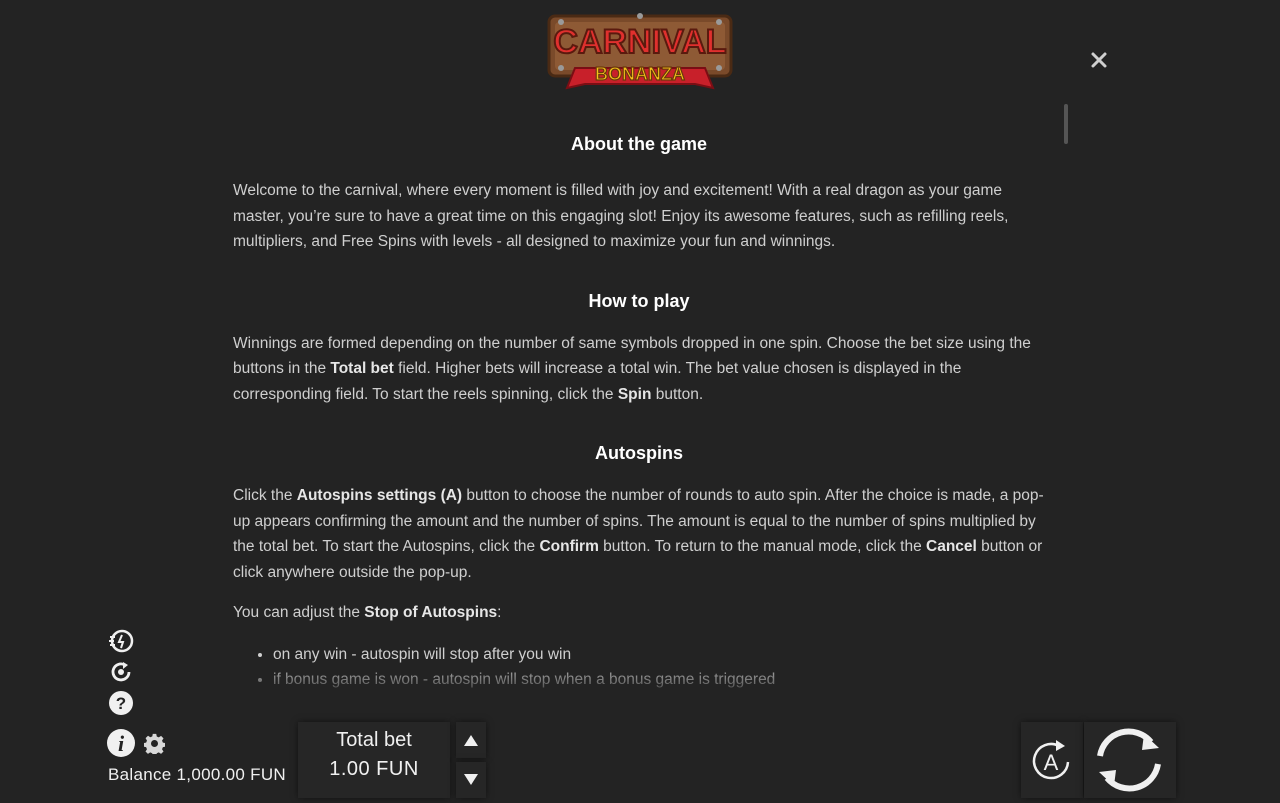 The image size is (1280, 803). I want to click on help-icon: ?, so click(121, 703).